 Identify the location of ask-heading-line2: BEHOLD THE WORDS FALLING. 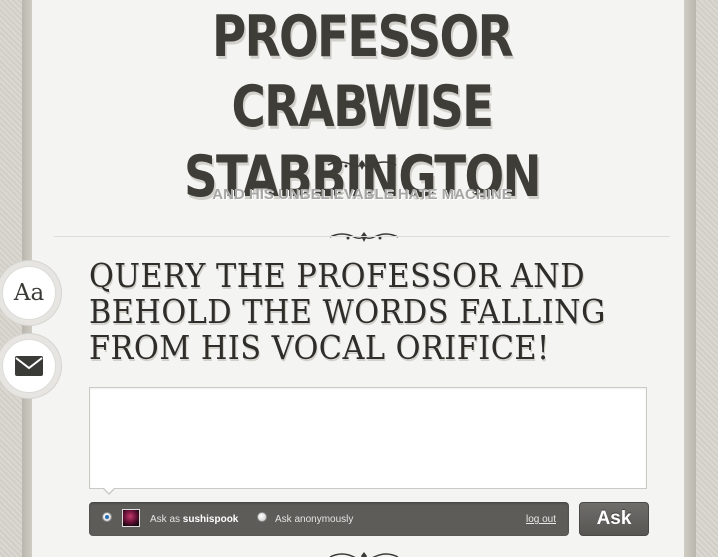
(347, 311).